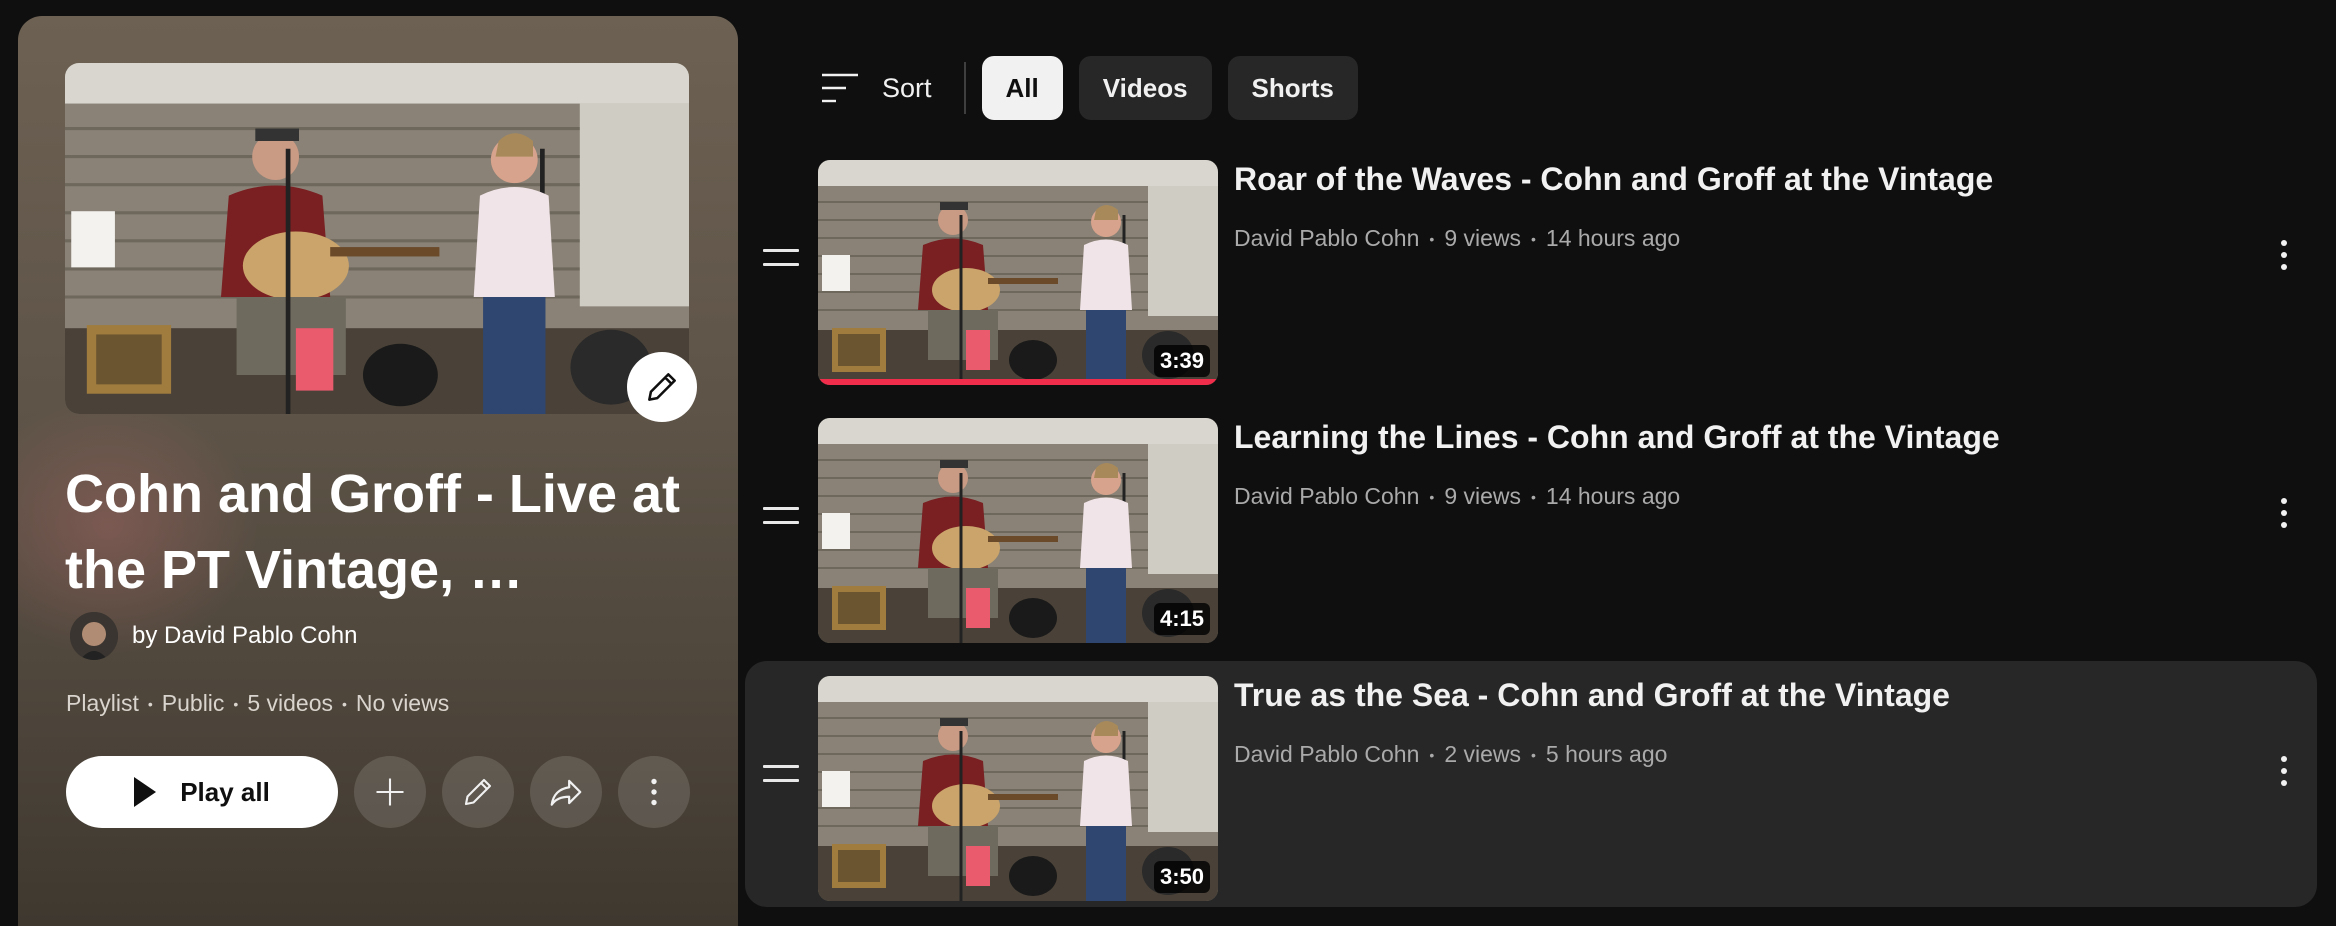 This screenshot has width=2336, height=926. Describe the element at coordinates (907, 87) in the screenshot. I see `sort-label: Sort` at that location.